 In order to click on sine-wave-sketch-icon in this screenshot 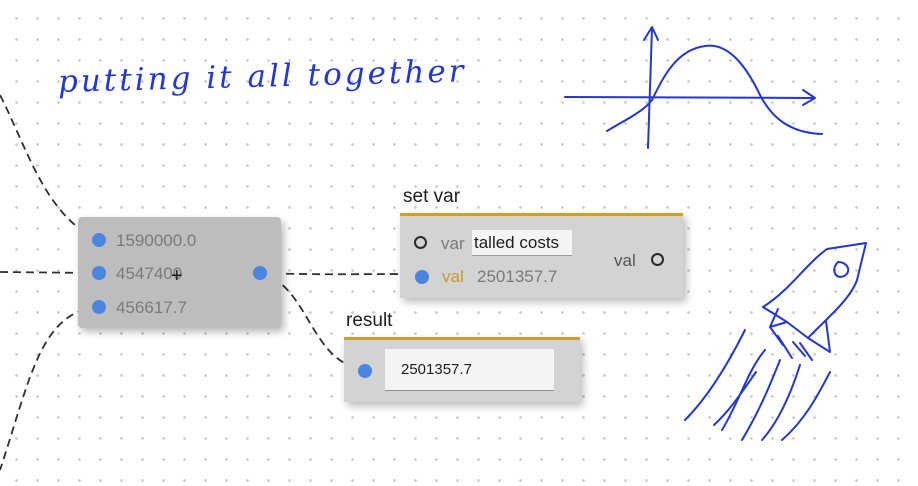, I will do `click(693, 87)`.